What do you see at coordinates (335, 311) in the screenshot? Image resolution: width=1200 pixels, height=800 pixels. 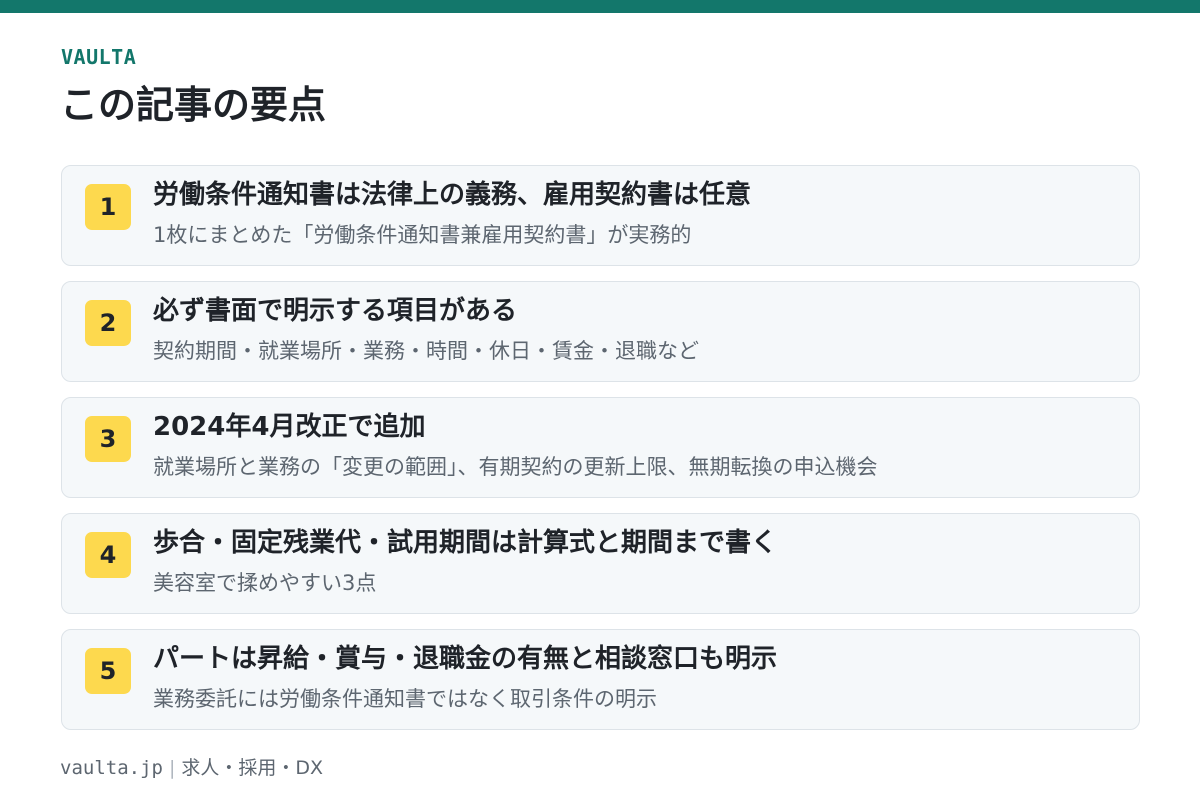 I see `point-title: 必ず書面で明示する項目がある` at bounding box center [335, 311].